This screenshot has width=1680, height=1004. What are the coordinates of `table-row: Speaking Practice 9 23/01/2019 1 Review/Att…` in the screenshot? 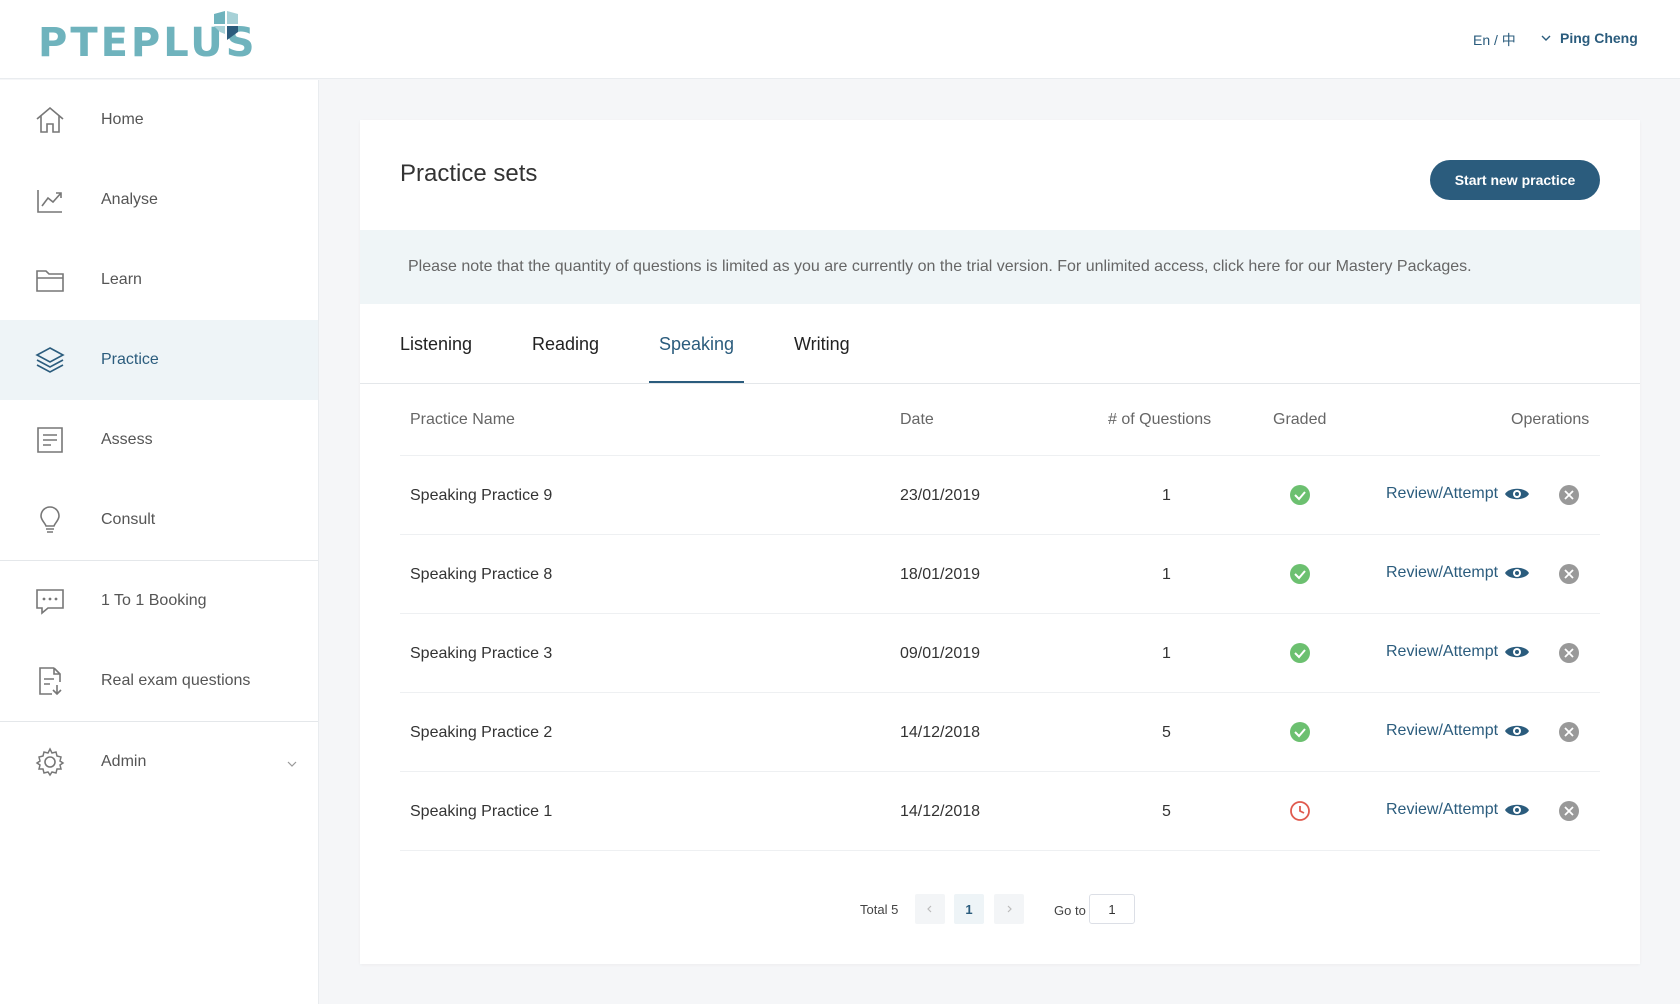 It's located at (1000, 495).